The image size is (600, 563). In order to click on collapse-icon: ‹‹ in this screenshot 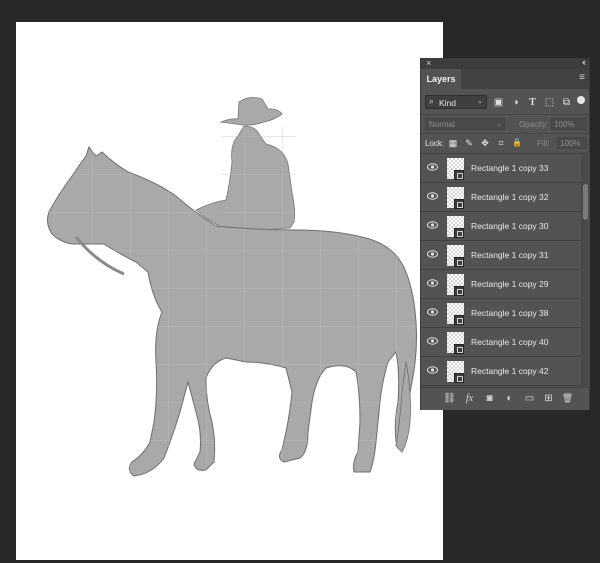, I will do `click(584, 62)`.